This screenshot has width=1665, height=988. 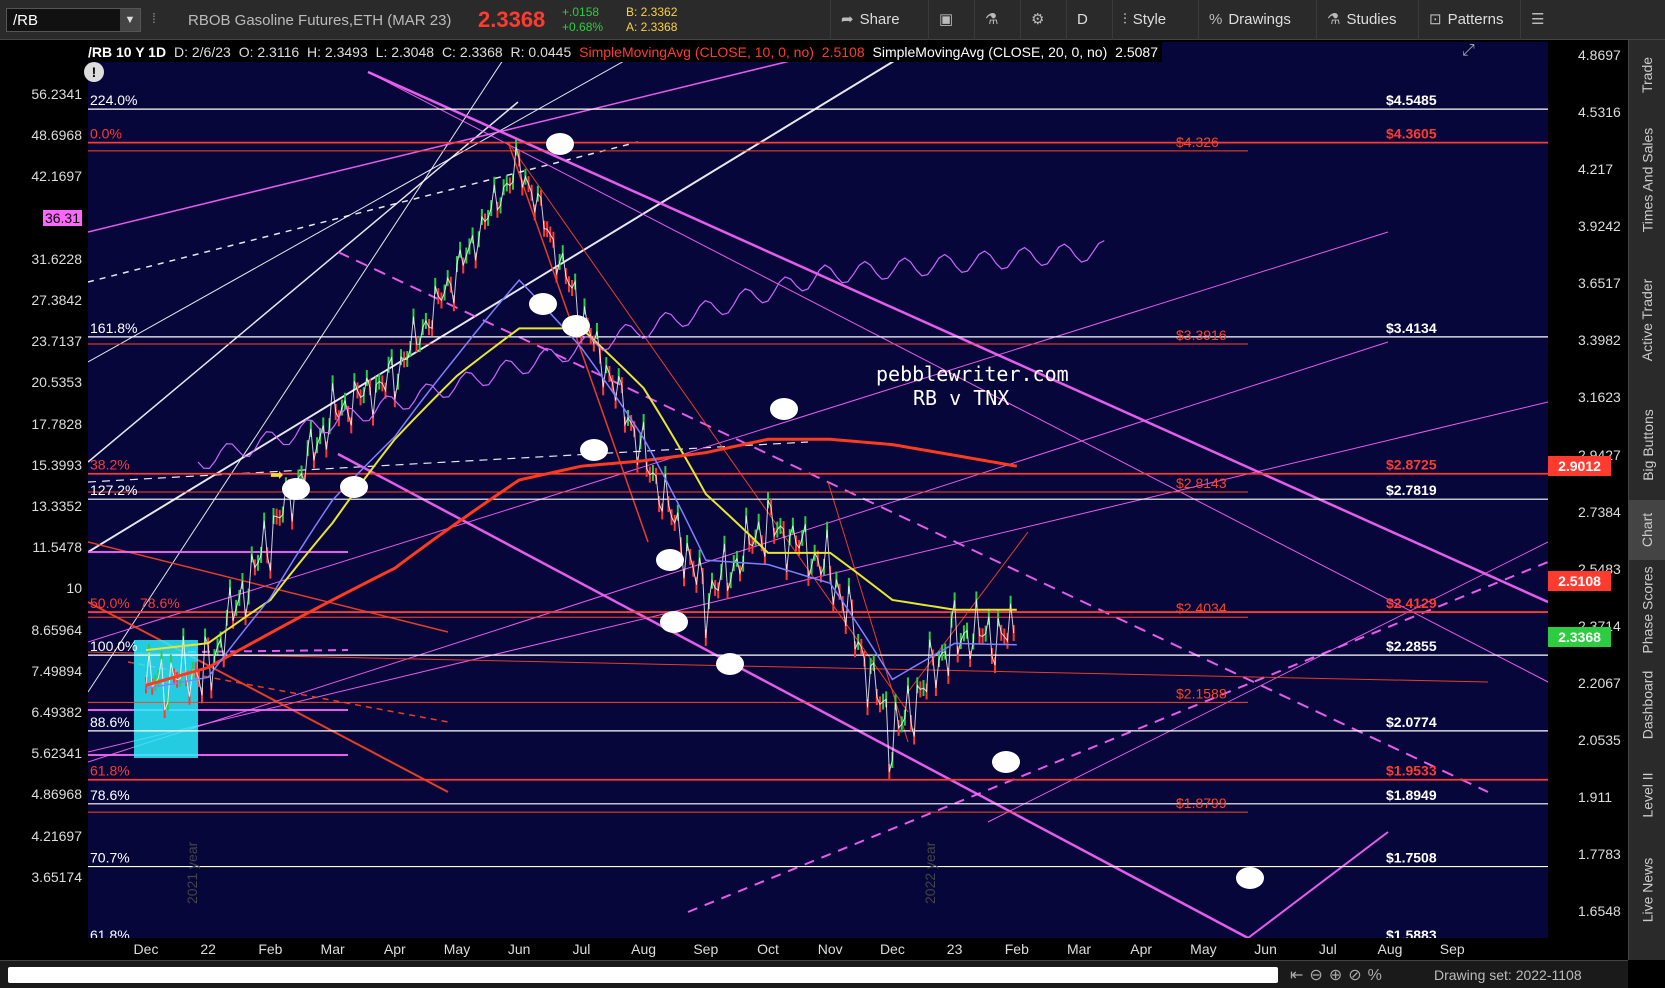 I want to click on patterns-button: ⊡ Patterns, so click(x=1469, y=20).